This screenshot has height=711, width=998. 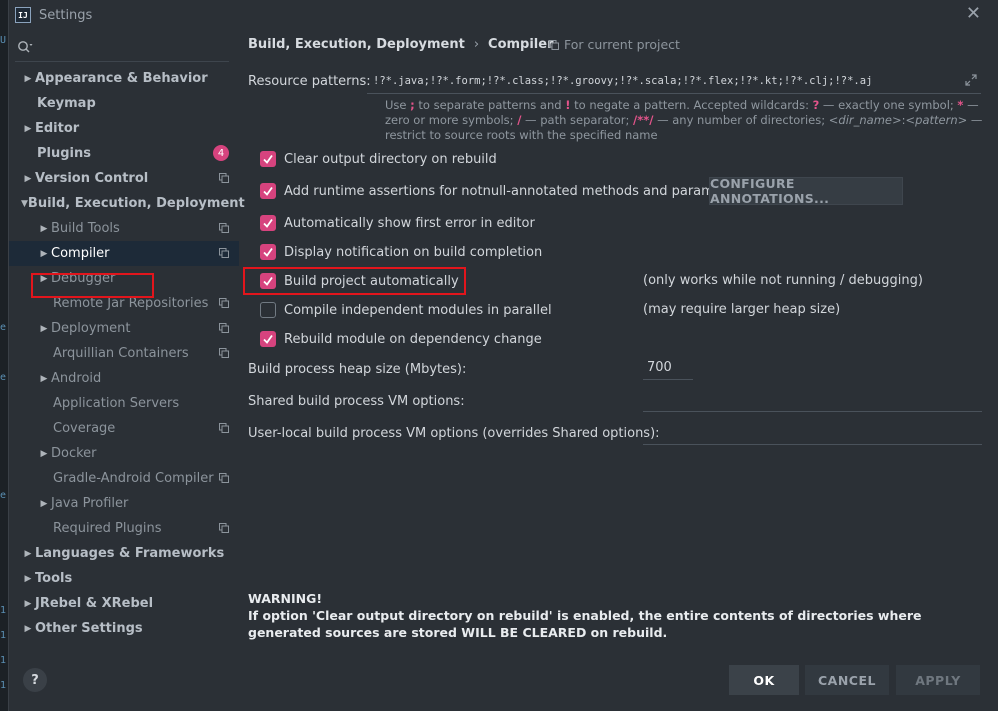 What do you see at coordinates (503, 15) in the screenshot?
I see `title-bar: IJ Settings ✕` at bounding box center [503, 15].